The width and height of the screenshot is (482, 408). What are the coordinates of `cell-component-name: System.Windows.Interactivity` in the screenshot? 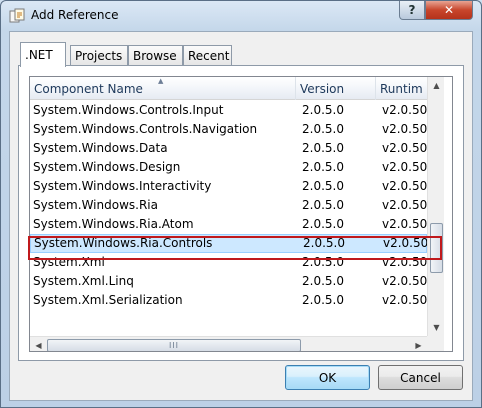 It's located at (122, 186).